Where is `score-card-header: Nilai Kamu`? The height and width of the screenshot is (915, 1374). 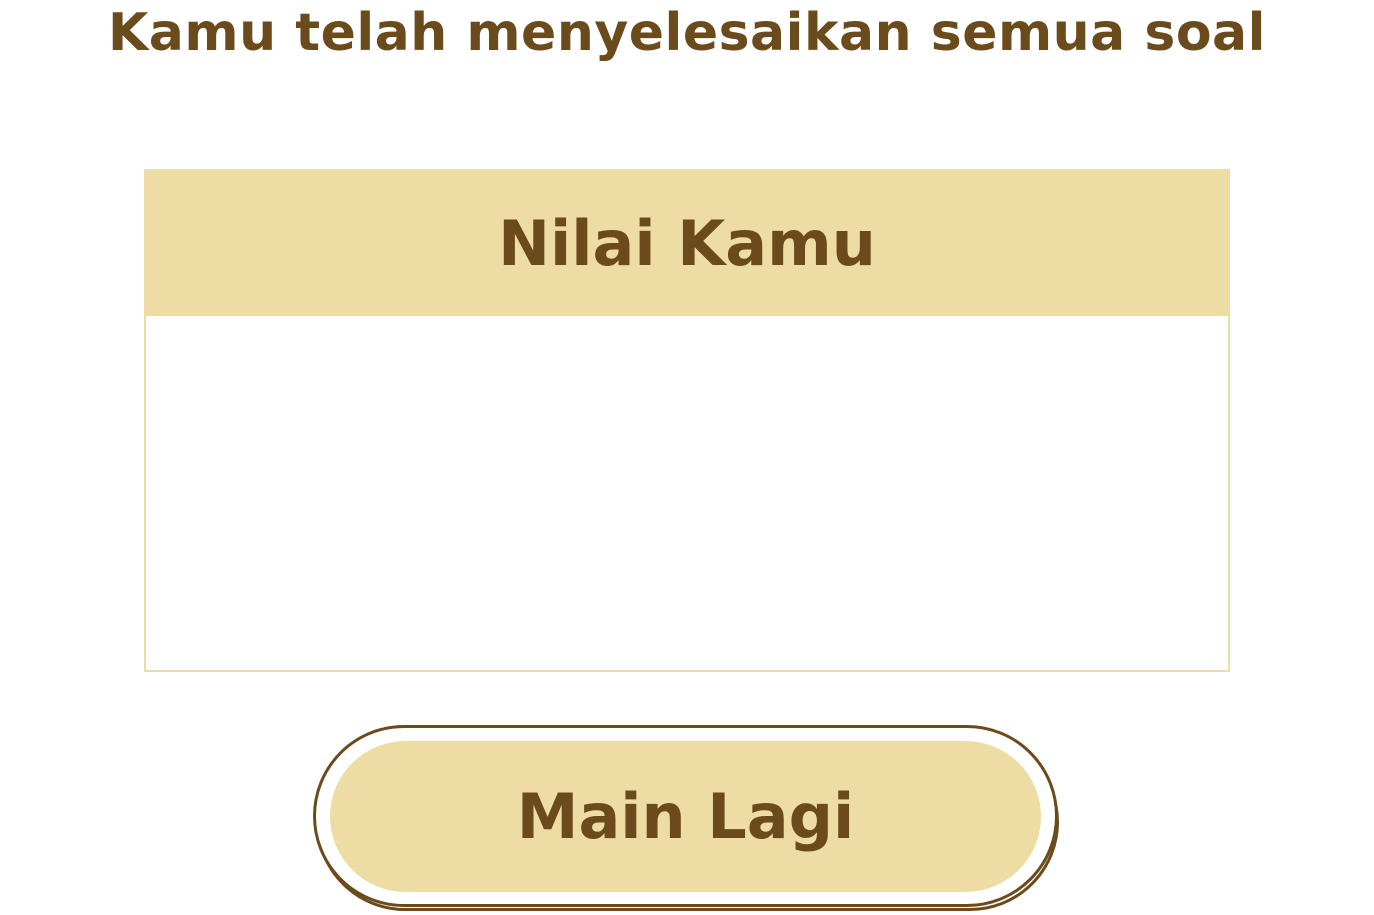
score-card-header: Nilai Kamu is located at coordinates (687, 243).